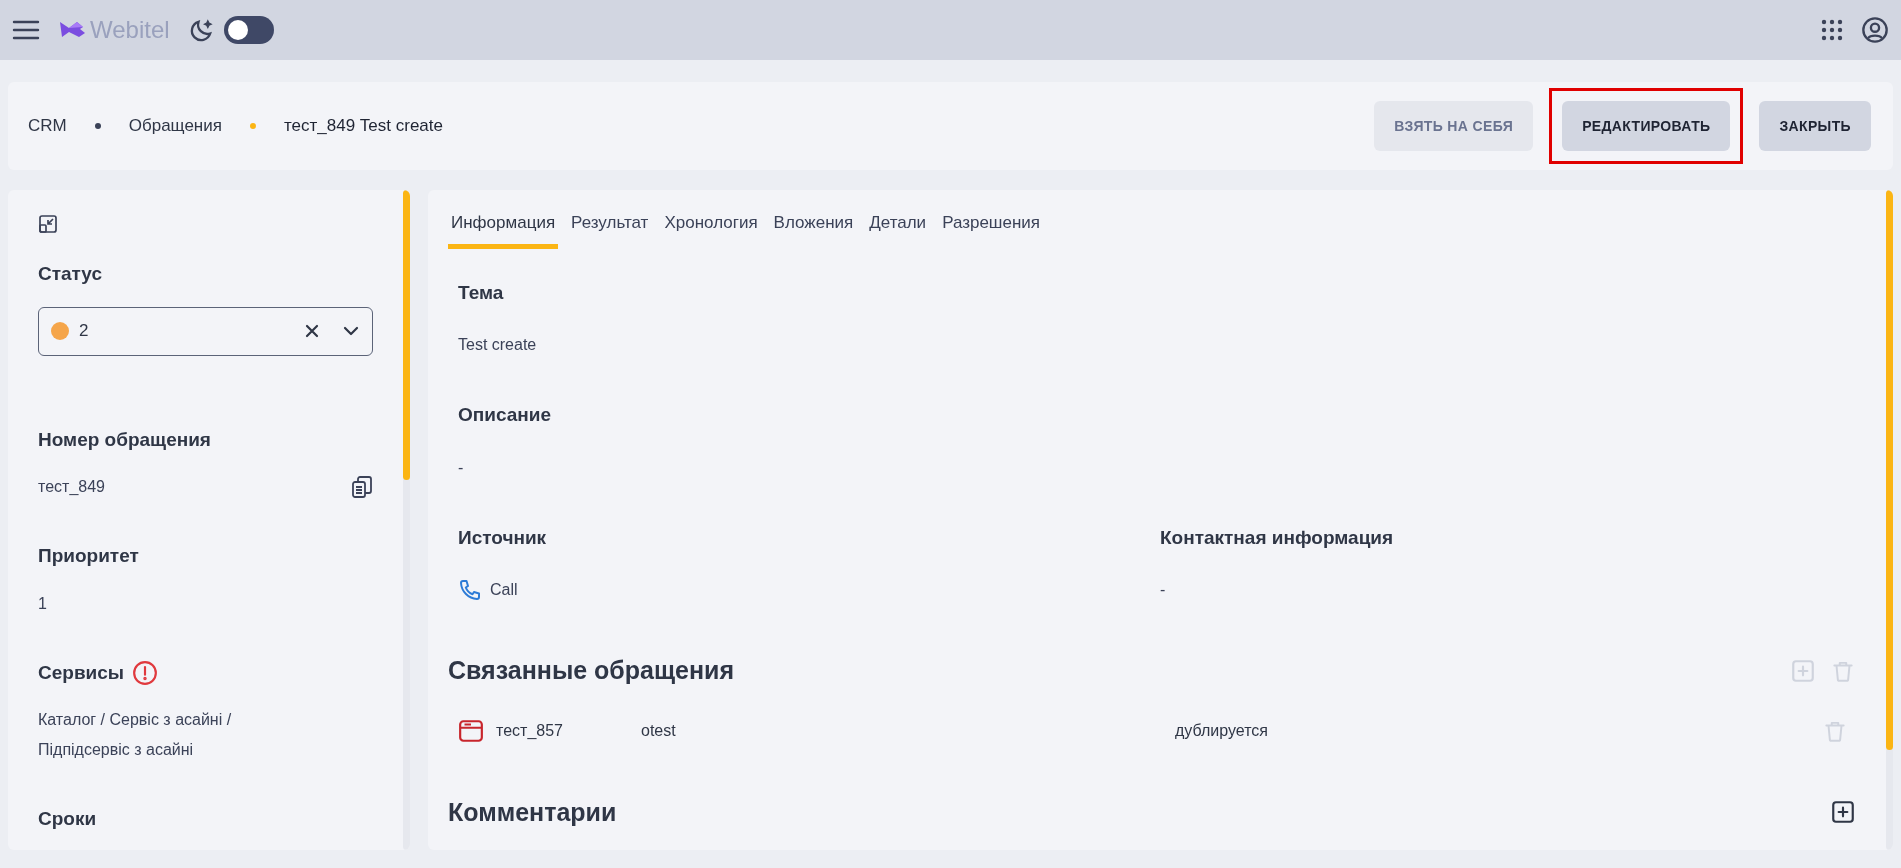 This screenshot has height=868, width=1901. Describe the element at coordinates (248, 30) in the screenshot. I see `dark-mode-toggle` at that location.